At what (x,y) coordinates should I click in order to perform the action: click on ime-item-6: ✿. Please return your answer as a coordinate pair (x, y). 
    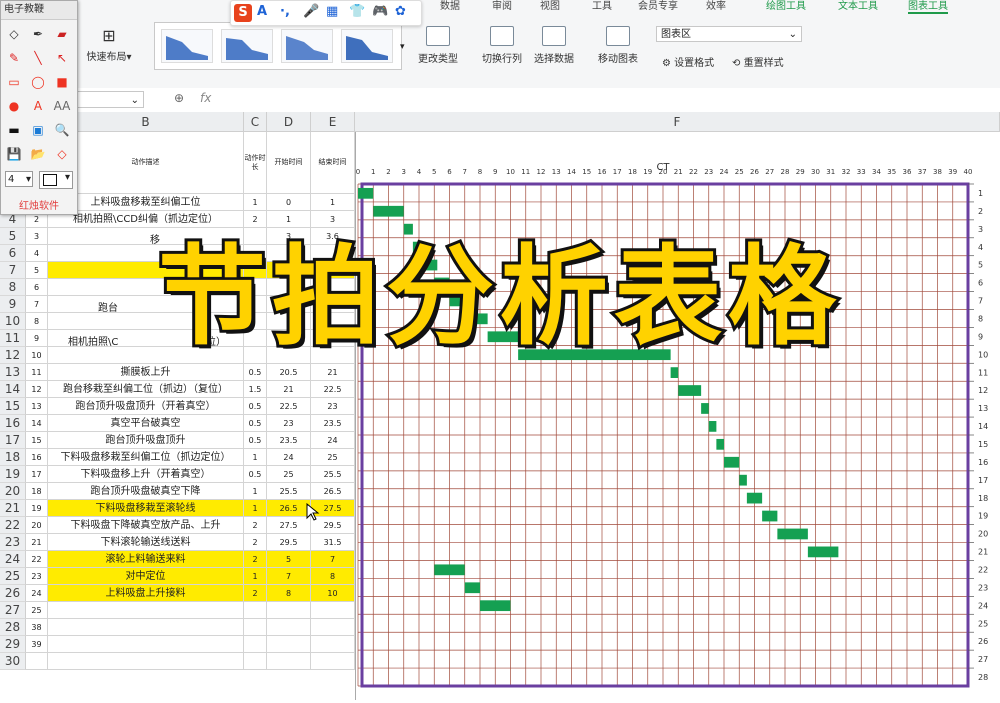
    Looking at the image, I should click on (400, 11).